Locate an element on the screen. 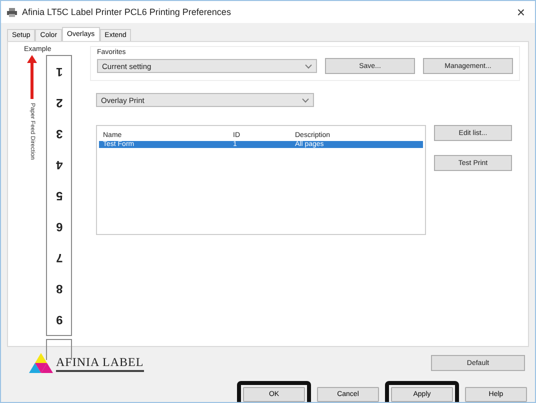  label-number: 6 is located at coordinates (59, 227).